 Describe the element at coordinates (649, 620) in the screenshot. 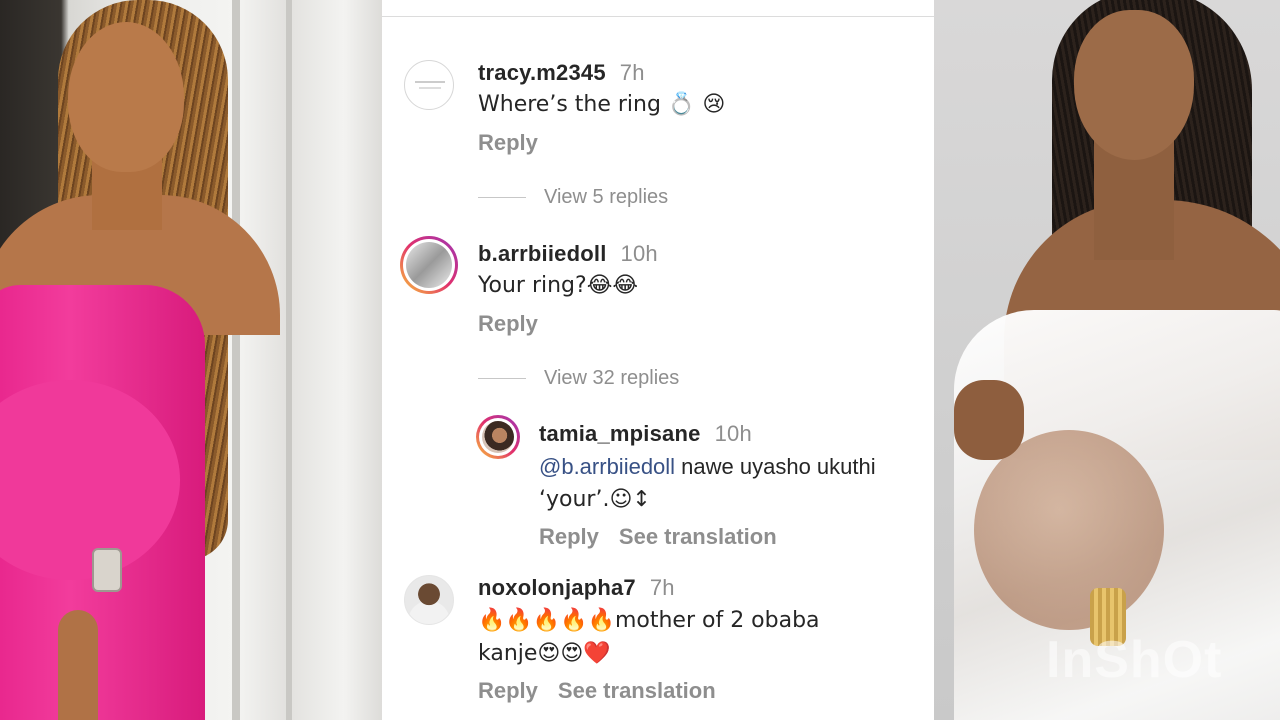

I see `comment-text: 🔥🔥🔥🔥🔥mother of 2 obaba` at that location.